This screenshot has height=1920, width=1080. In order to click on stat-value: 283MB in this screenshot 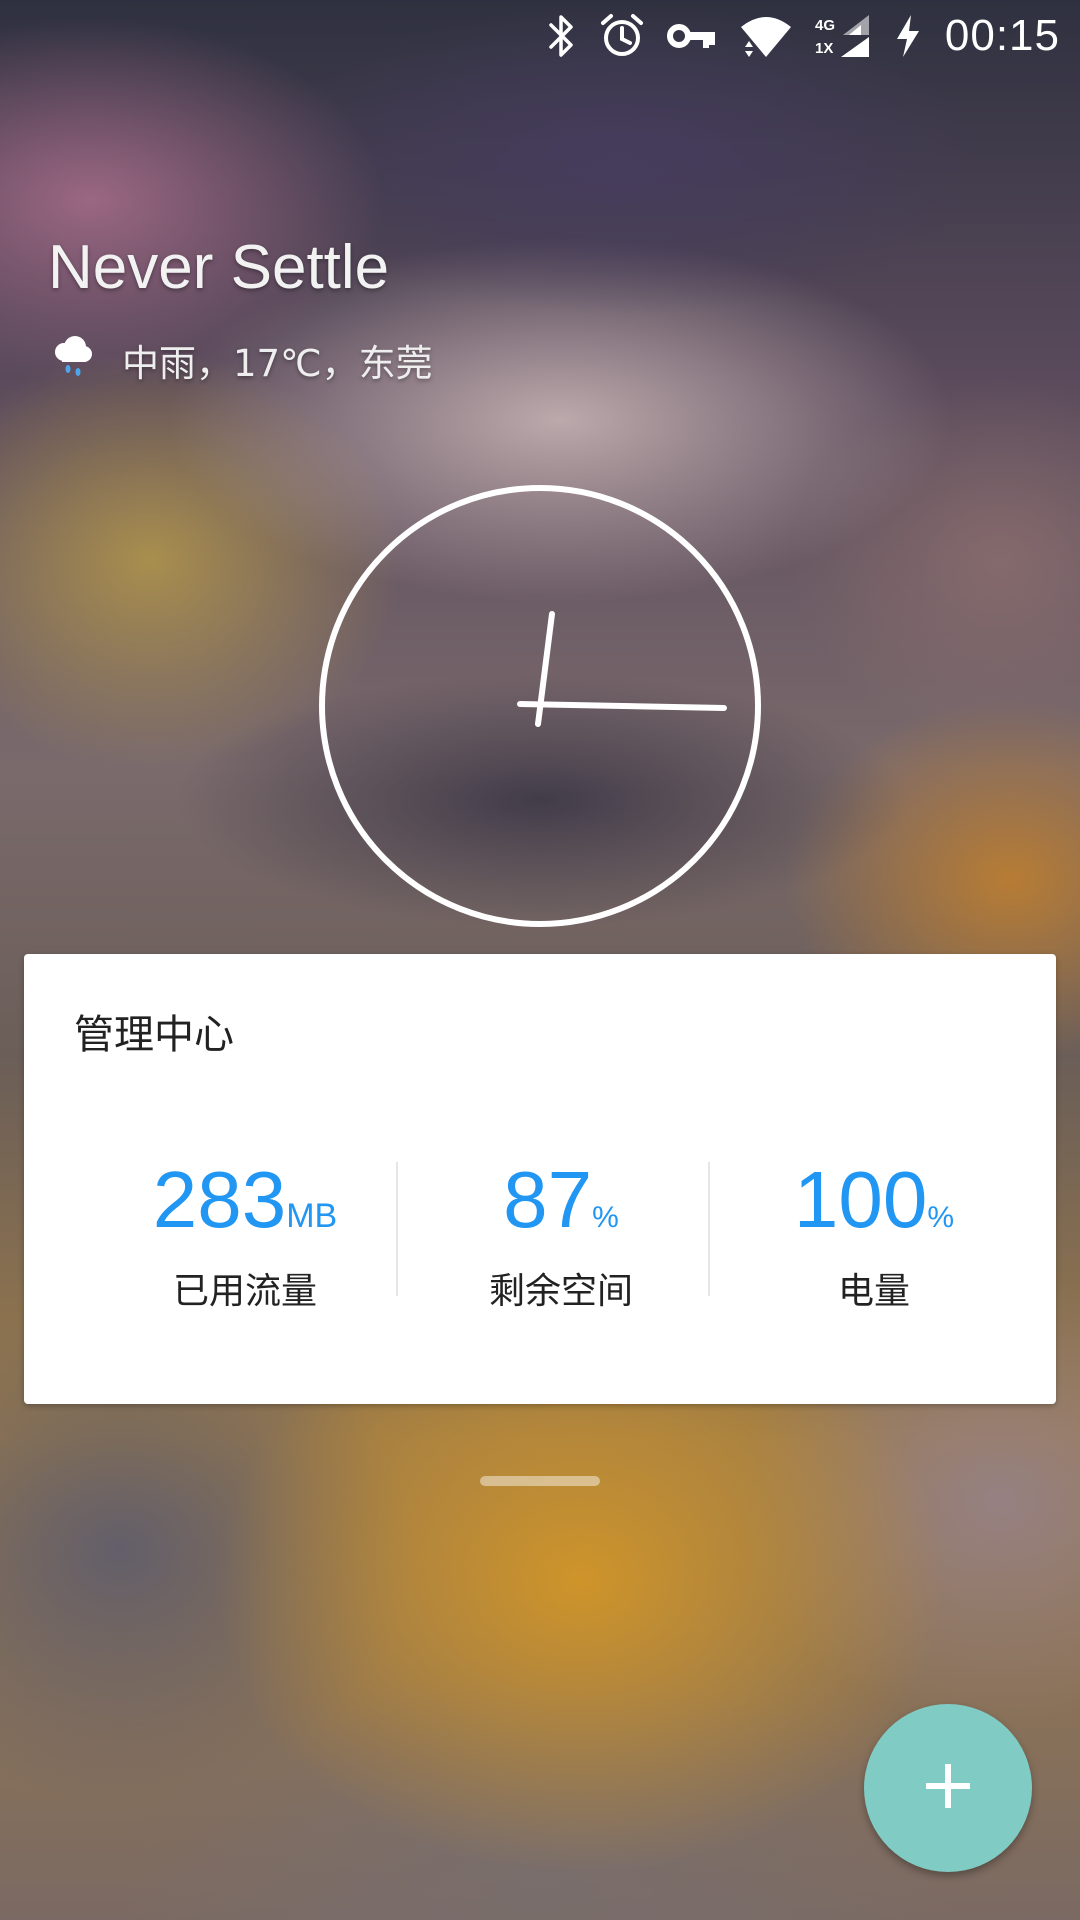, I will do `click(245, 1200)`.